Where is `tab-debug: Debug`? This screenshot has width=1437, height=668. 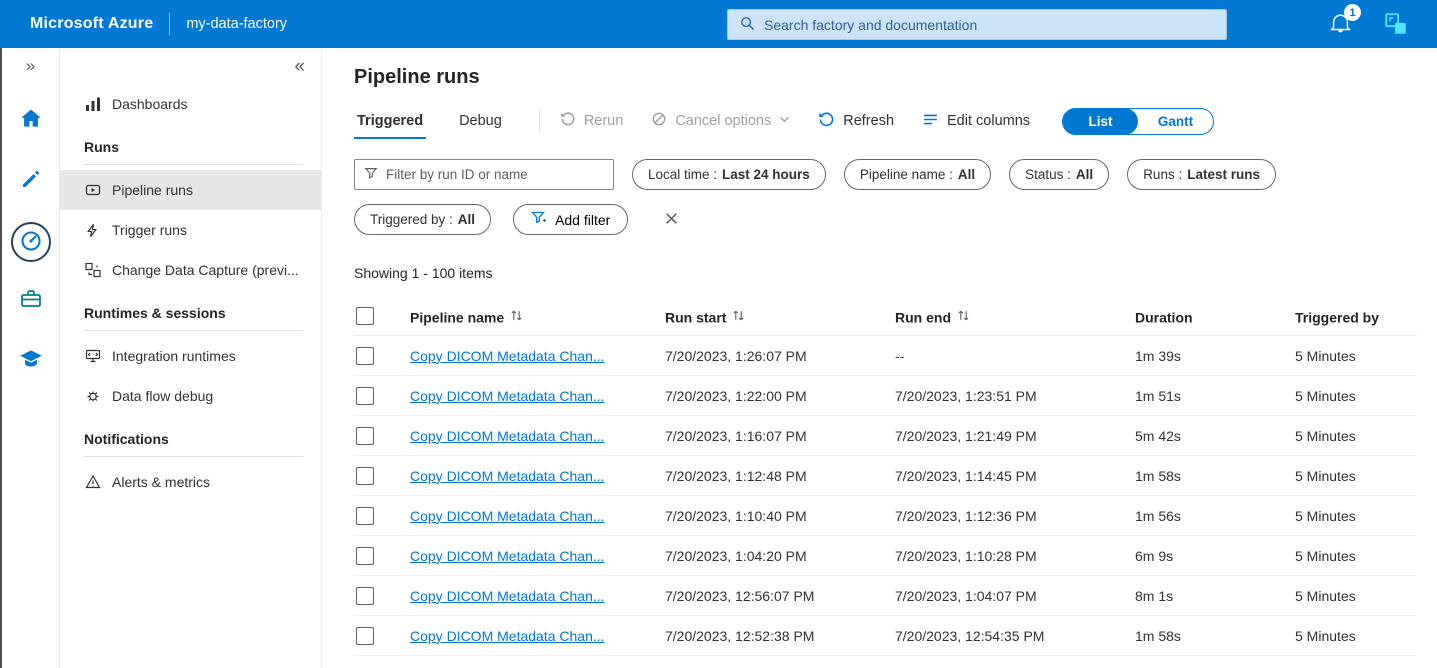 tab-debug: Debug is located at coordinates (480, 121).